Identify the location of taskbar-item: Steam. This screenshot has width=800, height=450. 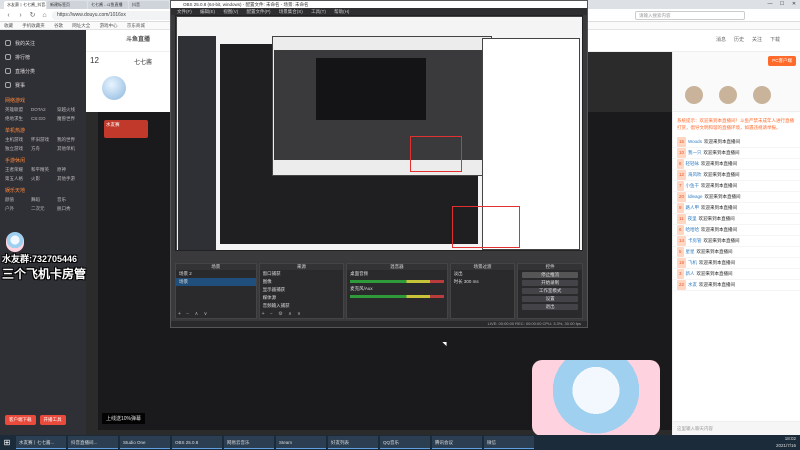
(301, 442).